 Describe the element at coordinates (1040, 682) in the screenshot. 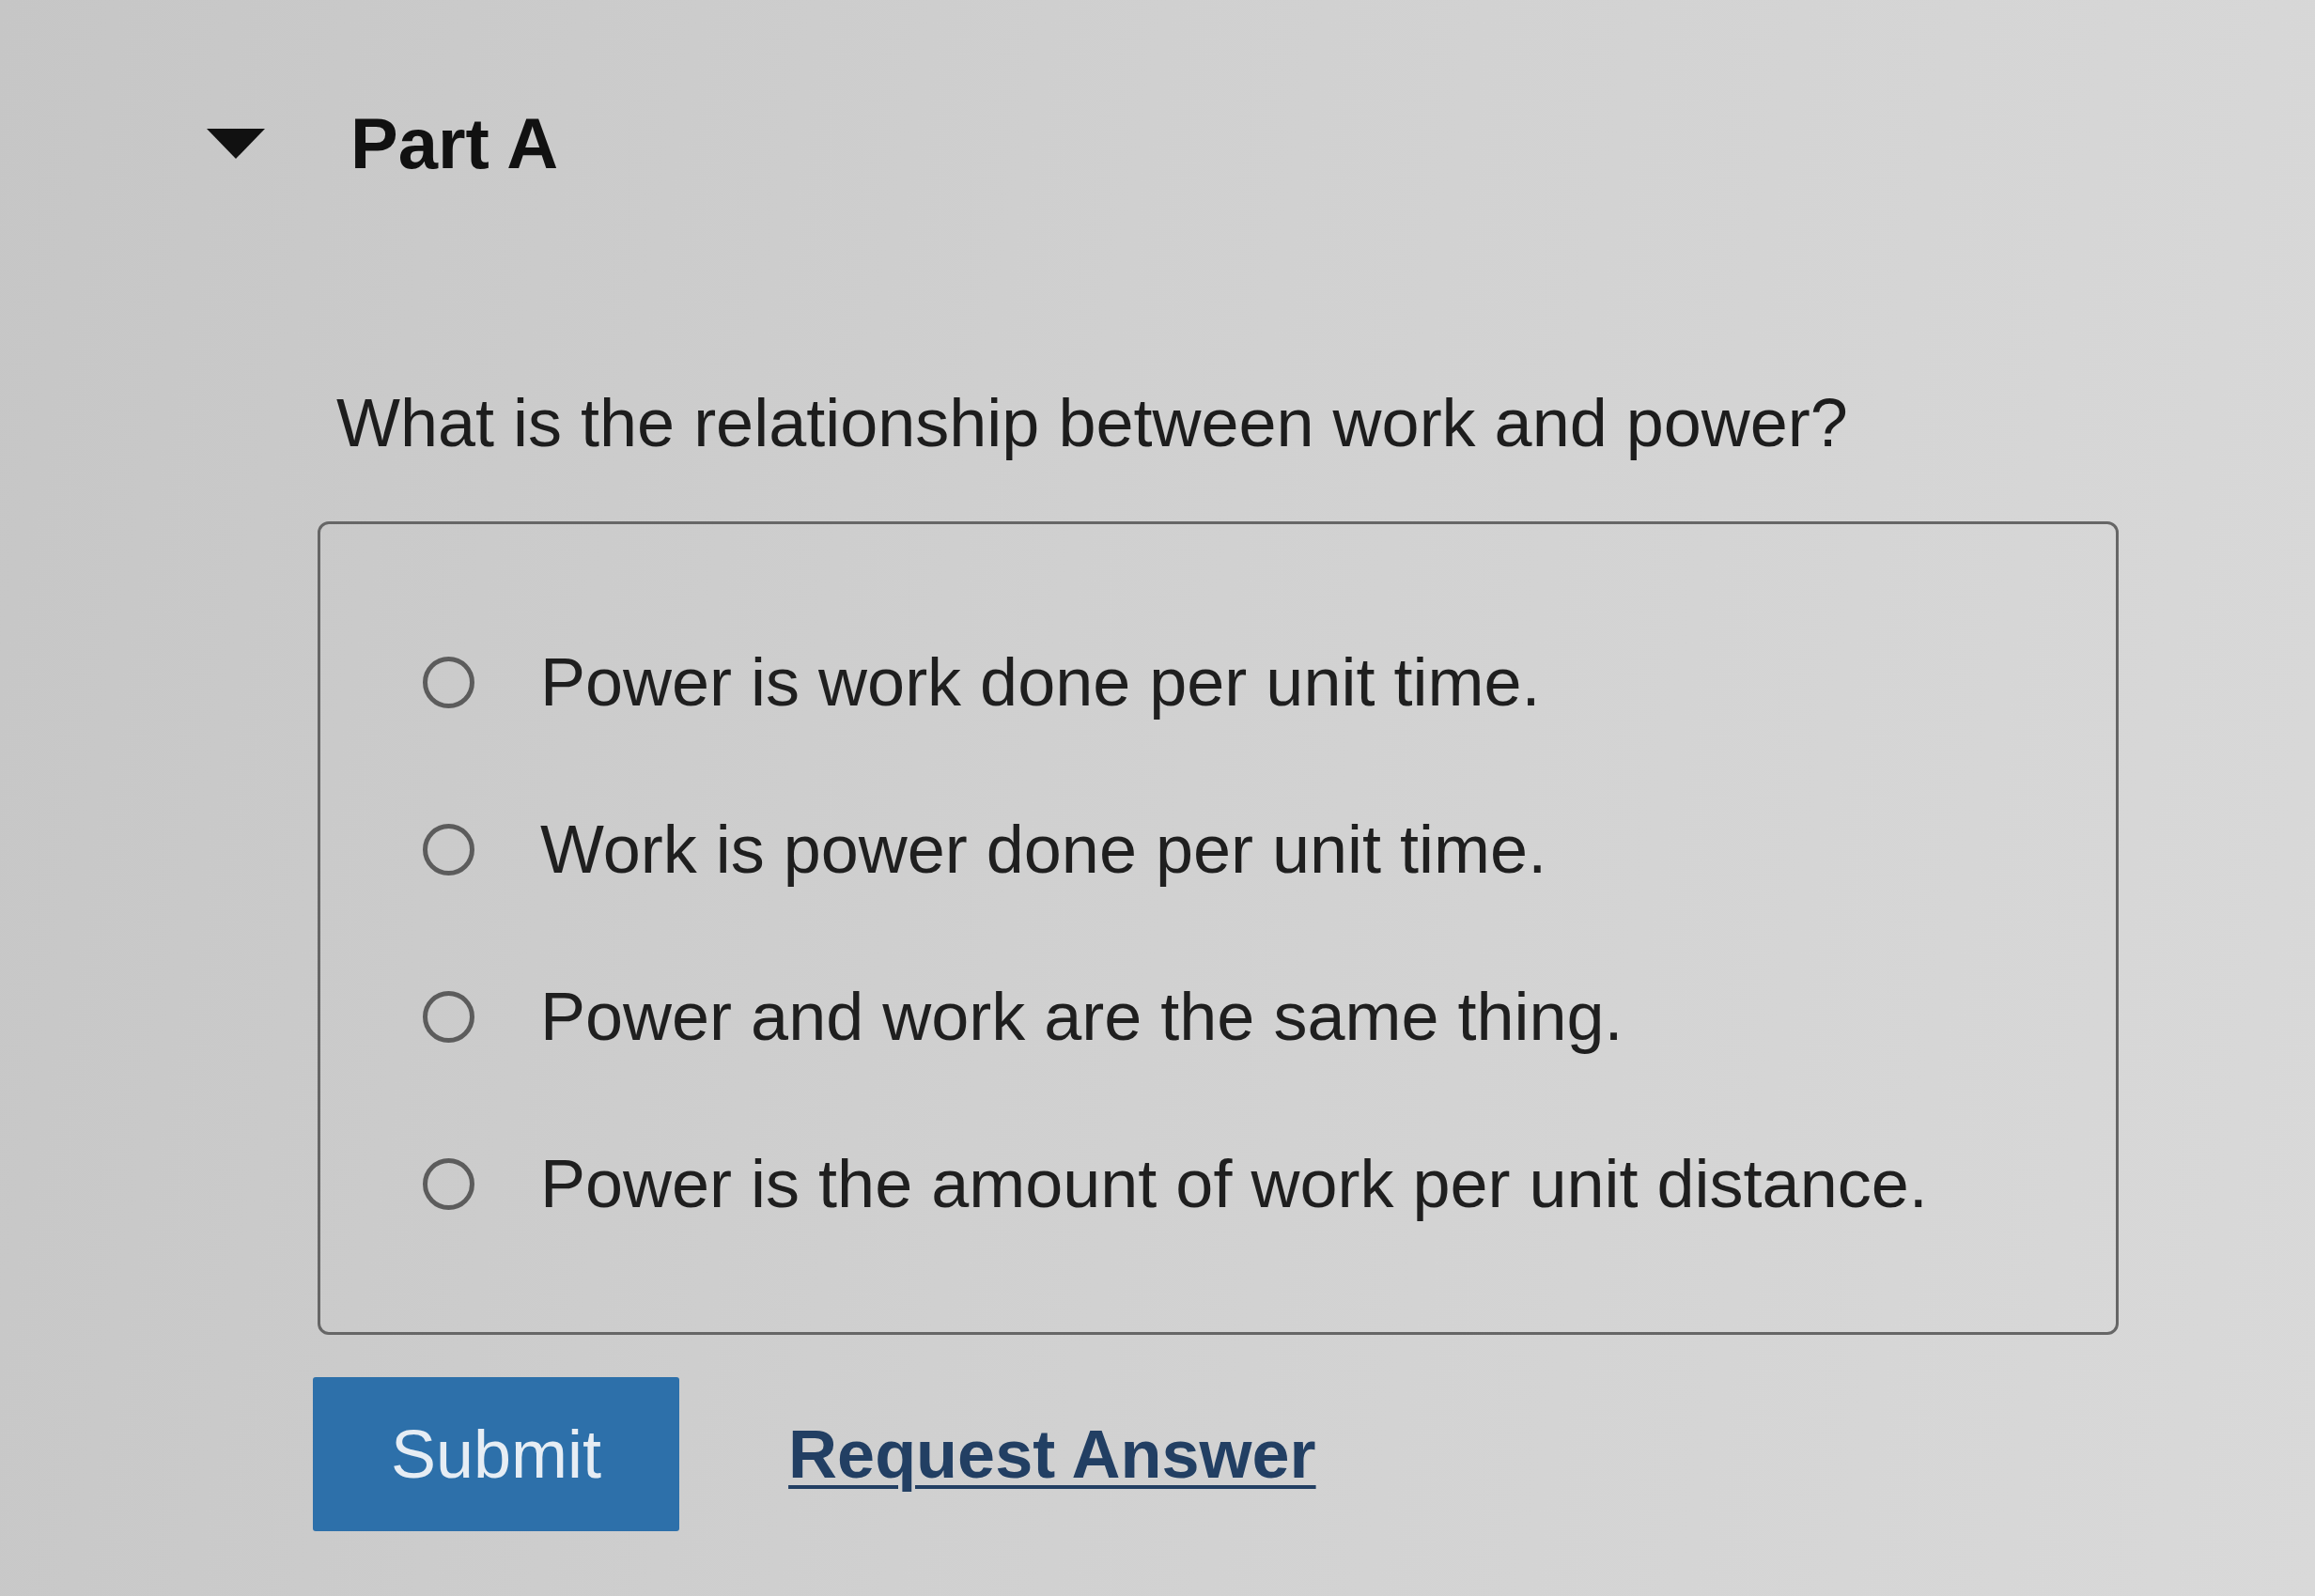

I see `option-label: Power is work done per unit time.` at that location.